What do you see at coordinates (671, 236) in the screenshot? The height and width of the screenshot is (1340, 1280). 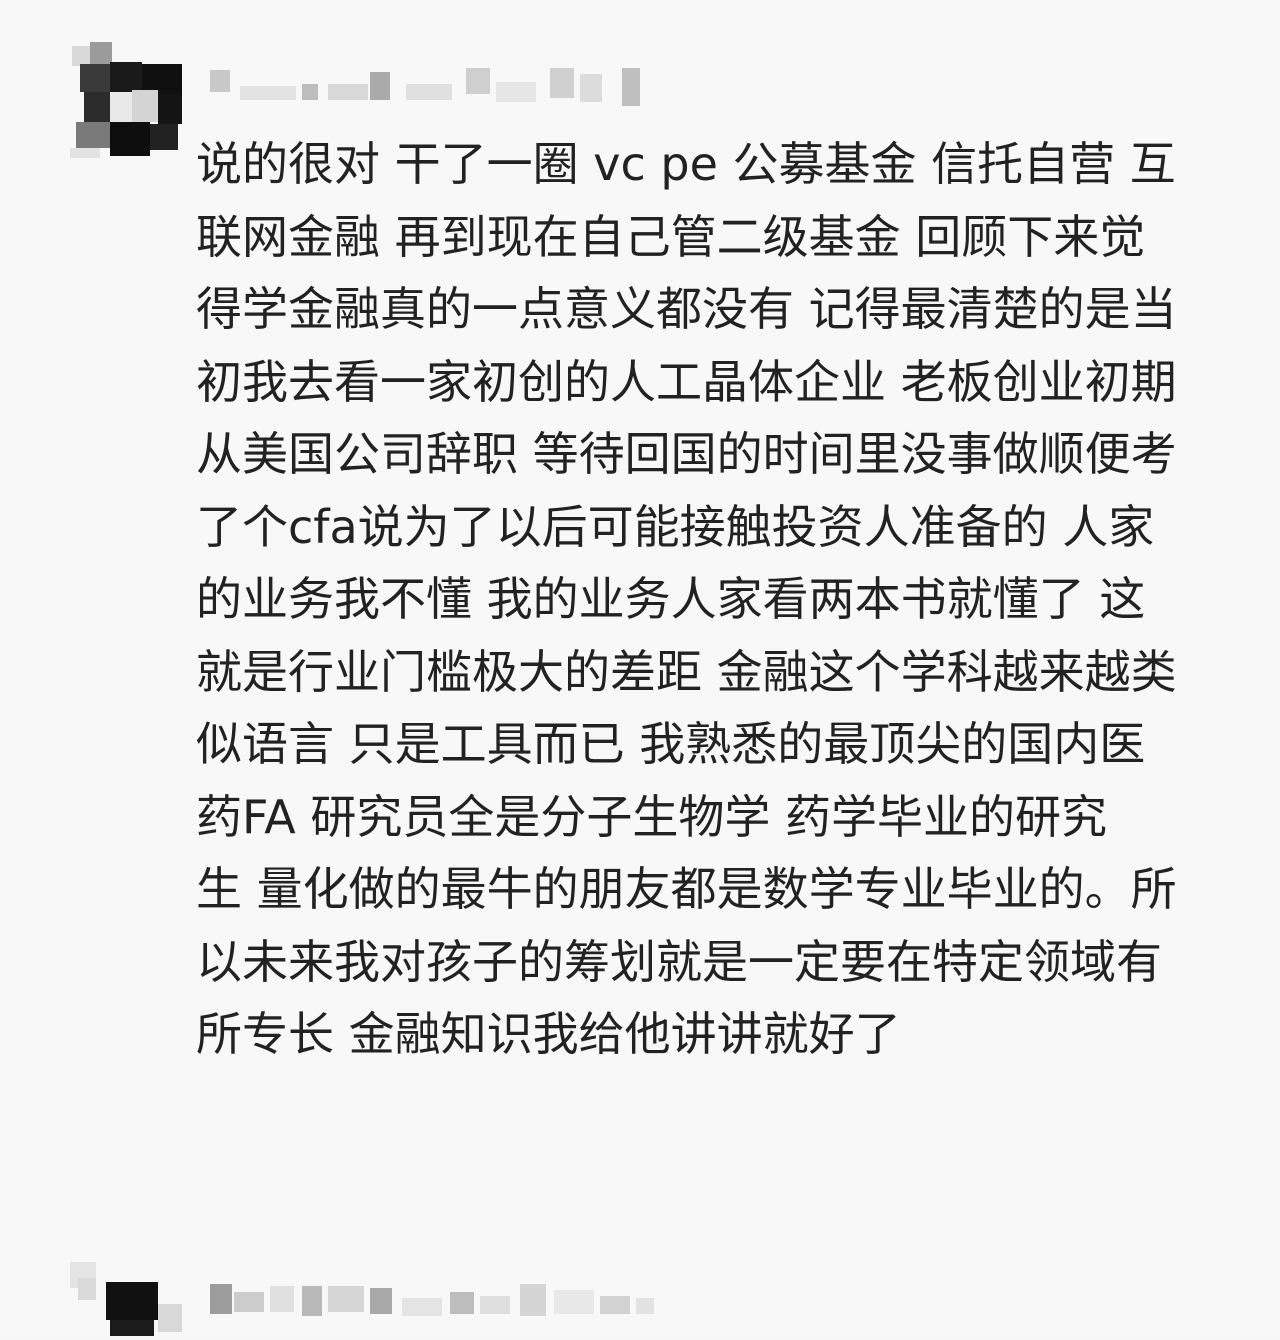 I see `comment-line: 联网金融 再到现在自己管二级基金 回顾下来觉` at bounding box center [671, 236].